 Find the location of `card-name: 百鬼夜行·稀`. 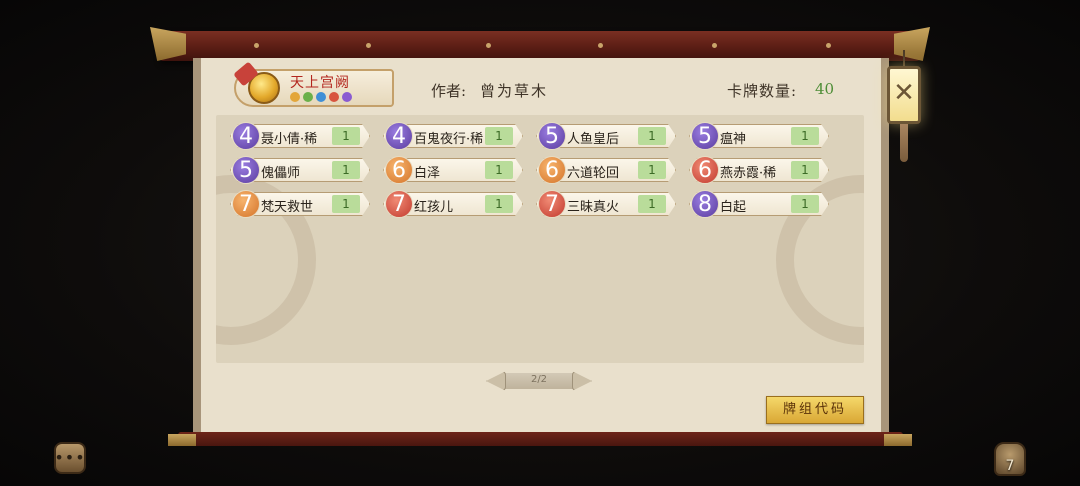

card-name: 百鬼夜行·稀 is located at coordinates (449, 139).